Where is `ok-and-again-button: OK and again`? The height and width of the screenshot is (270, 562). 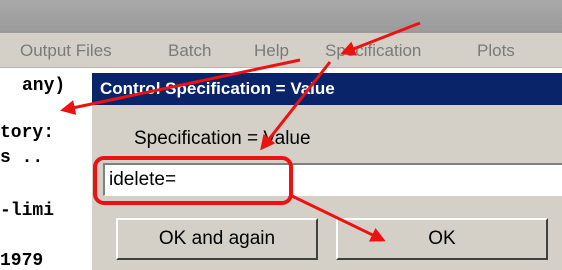 ok-and-again-button: OK and again is located at coordinates (217, 239).